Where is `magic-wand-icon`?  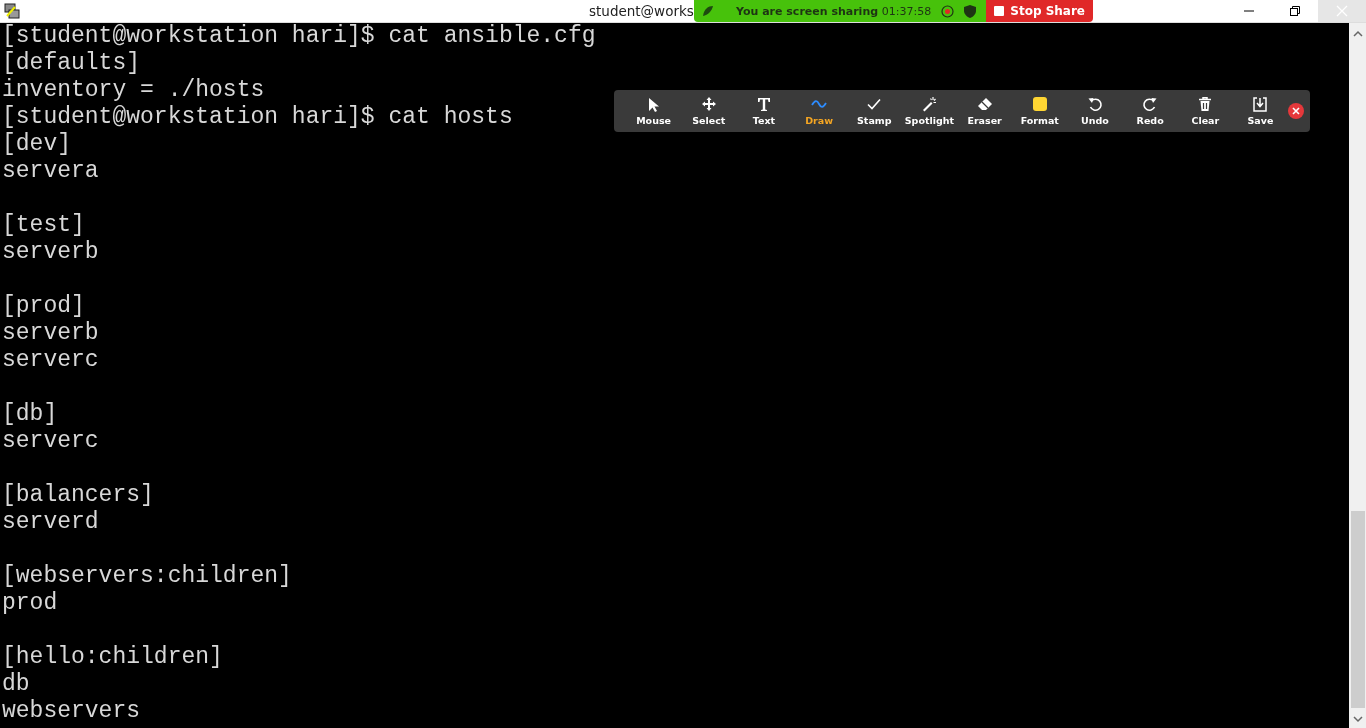
magic-wand-icon is located at coordinates (929, 104).